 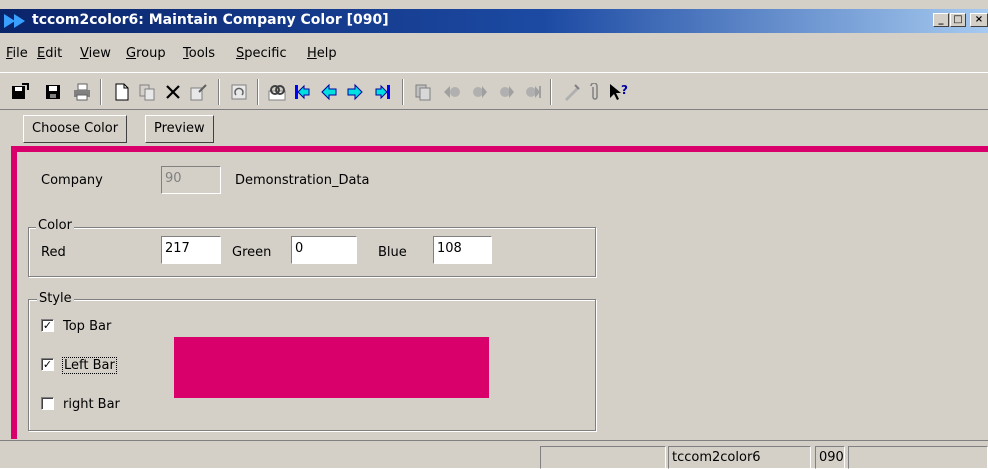 I want to click on first-record-icon, so click(x=302, y=92).